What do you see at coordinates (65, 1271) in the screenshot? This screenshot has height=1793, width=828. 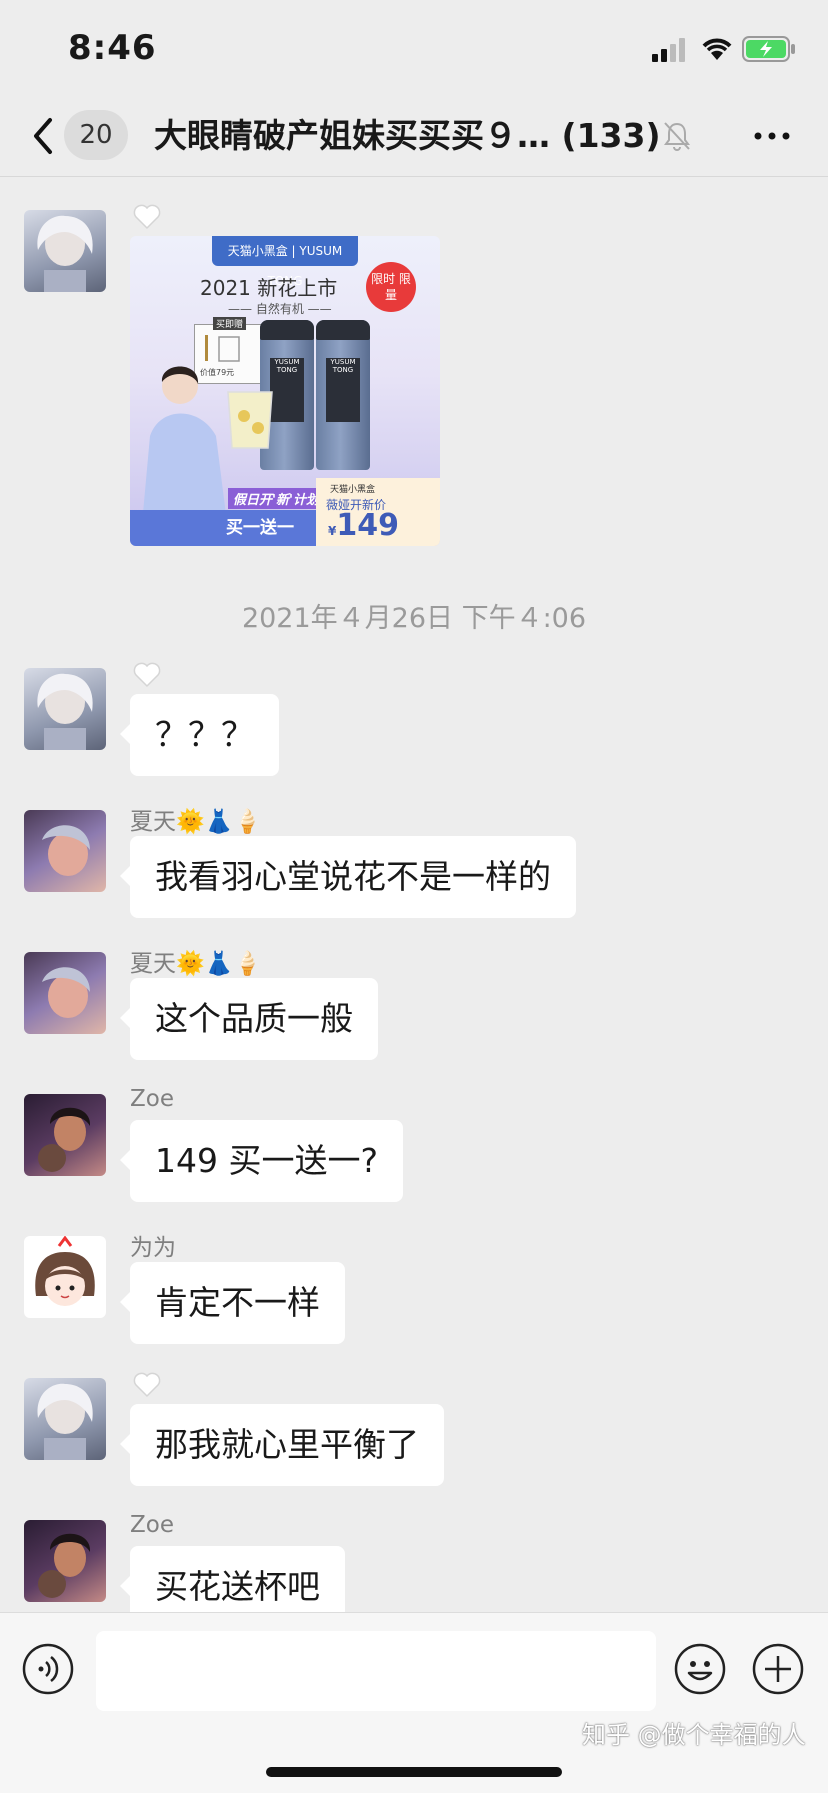 I see `avatar-cartoon-girl-icon` at bounding box center [65, 1271].